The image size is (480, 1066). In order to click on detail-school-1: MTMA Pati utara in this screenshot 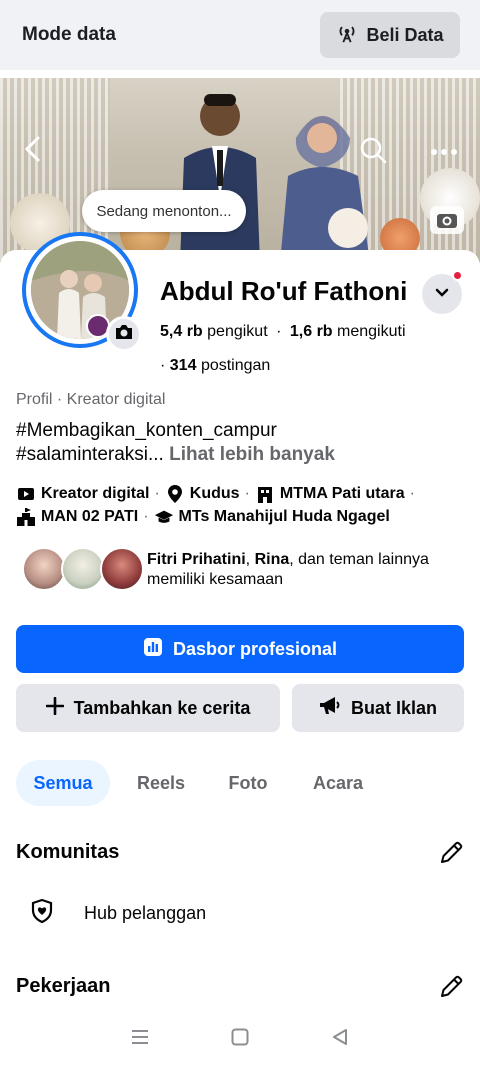, I will do `click(342, 494)`.